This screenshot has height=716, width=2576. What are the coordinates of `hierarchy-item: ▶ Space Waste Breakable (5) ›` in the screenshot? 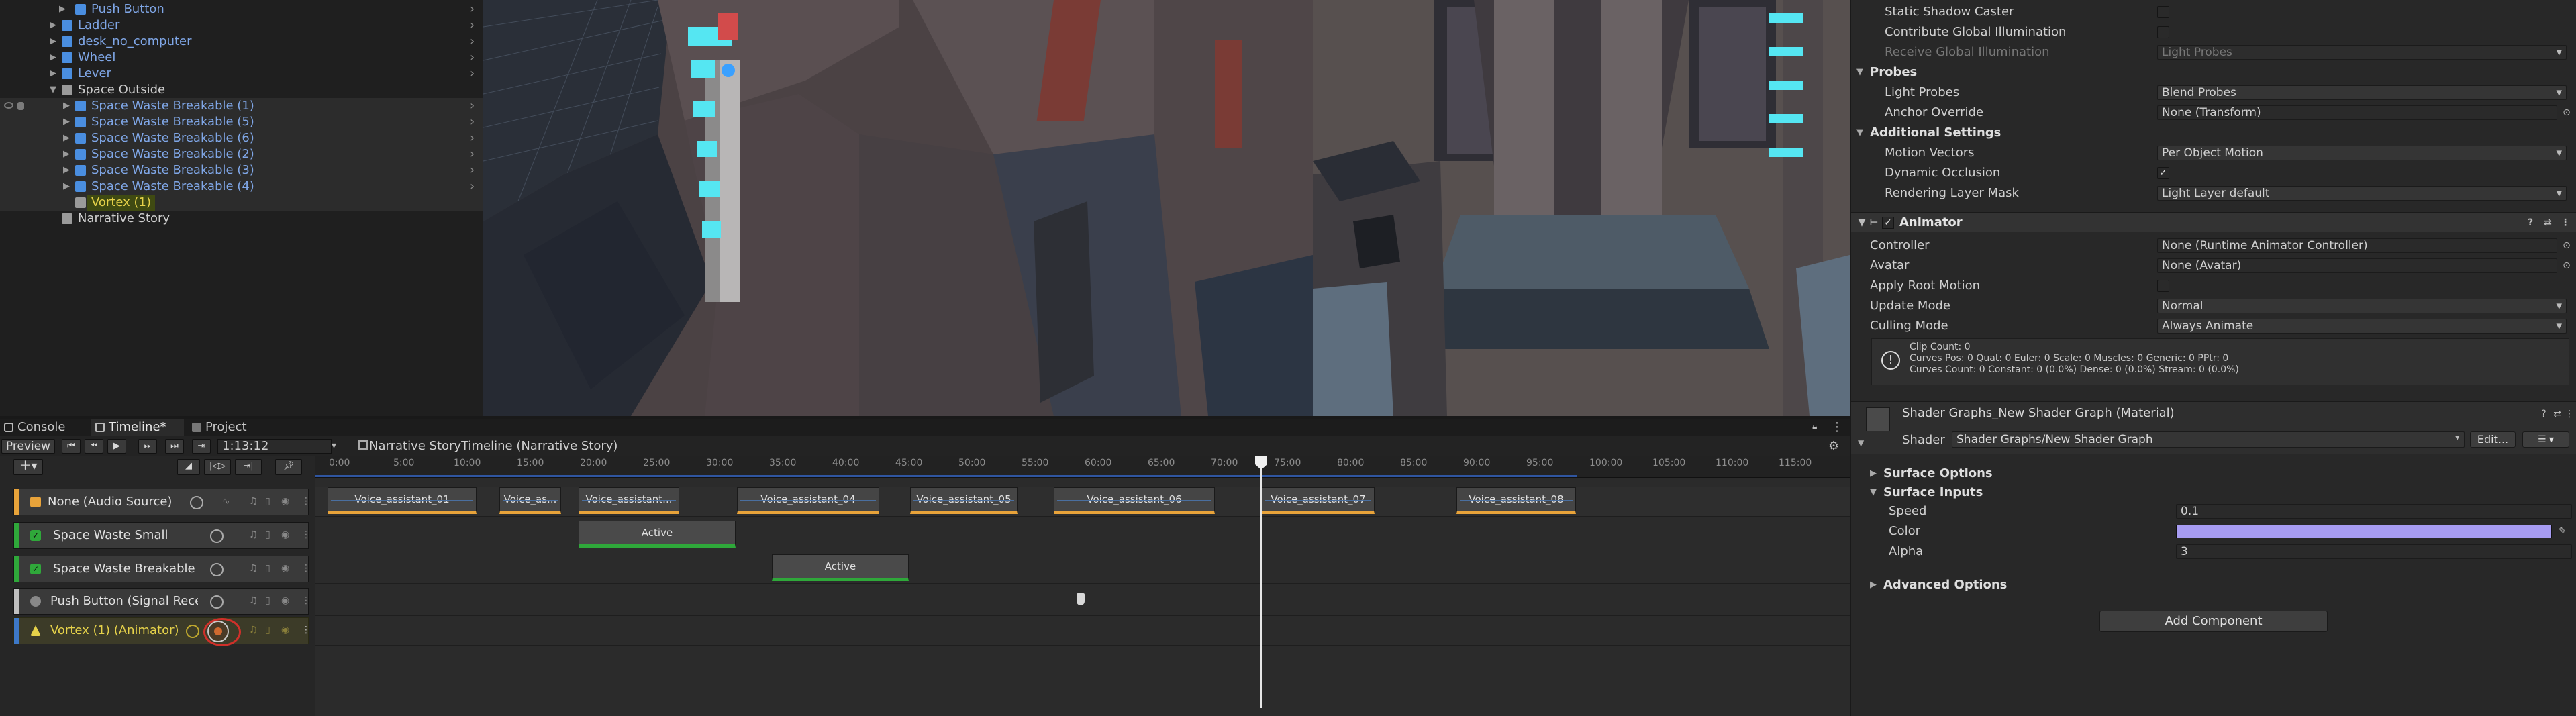 It's located at (241, 122).